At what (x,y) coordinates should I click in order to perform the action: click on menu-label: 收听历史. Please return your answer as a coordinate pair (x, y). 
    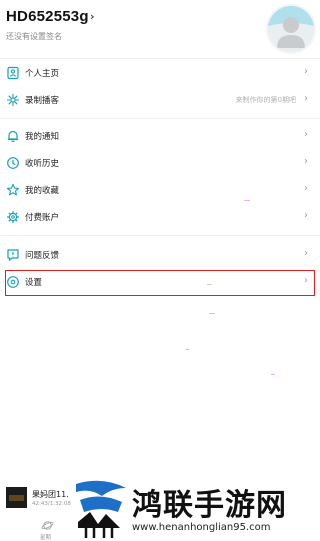
    Looking at the image, I should click on (42, 164).